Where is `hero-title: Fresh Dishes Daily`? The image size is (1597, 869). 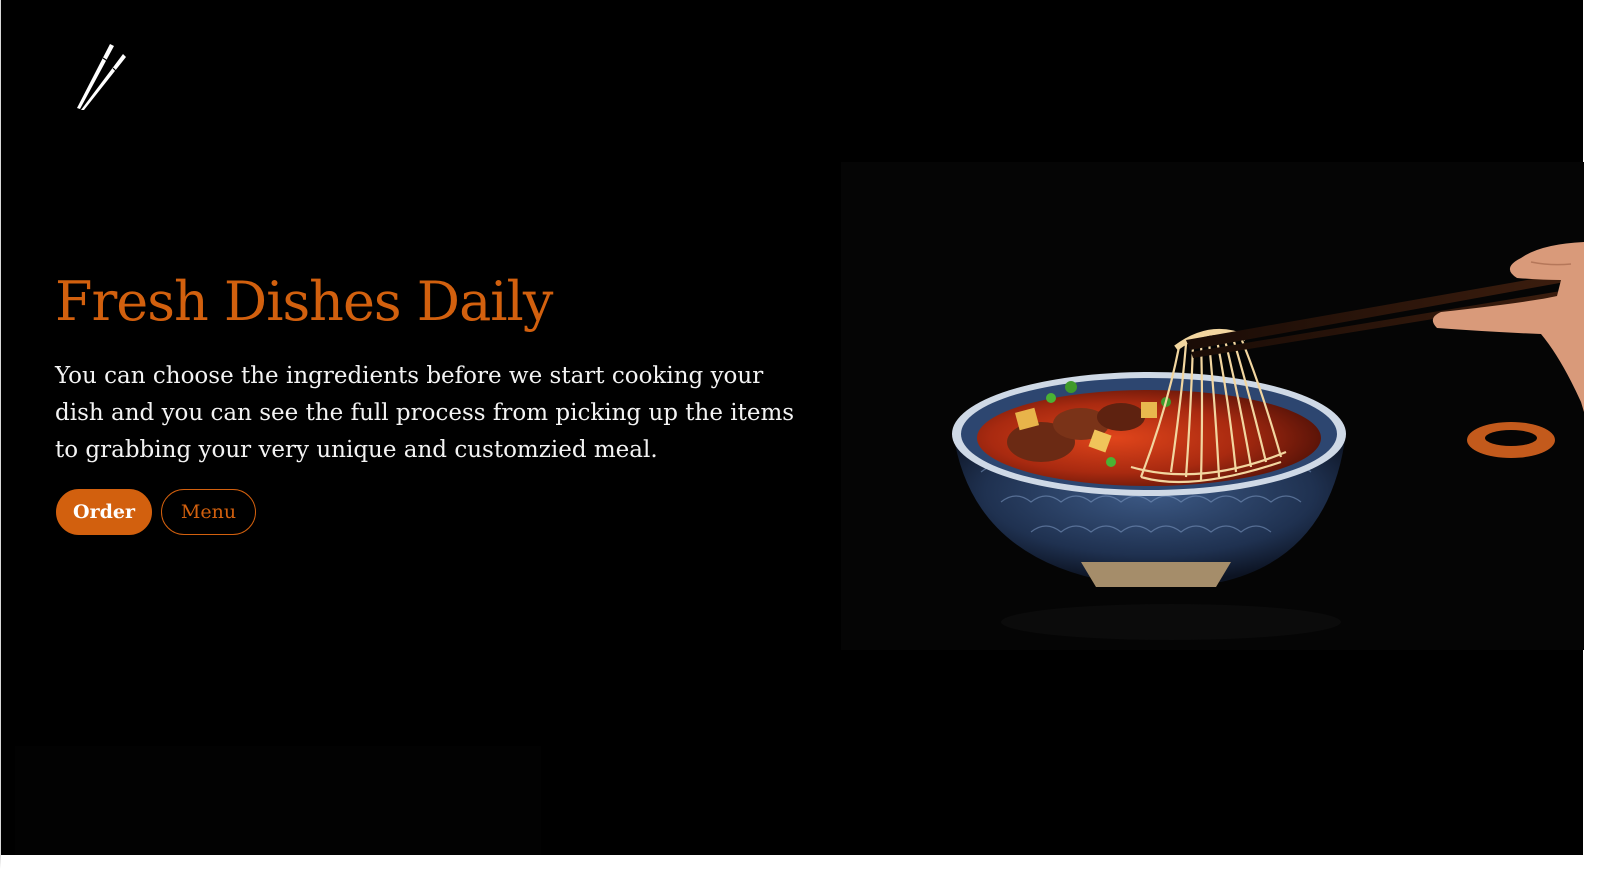 hero-title: Fresh Dishes Daily is located at coordinates (304, 301).